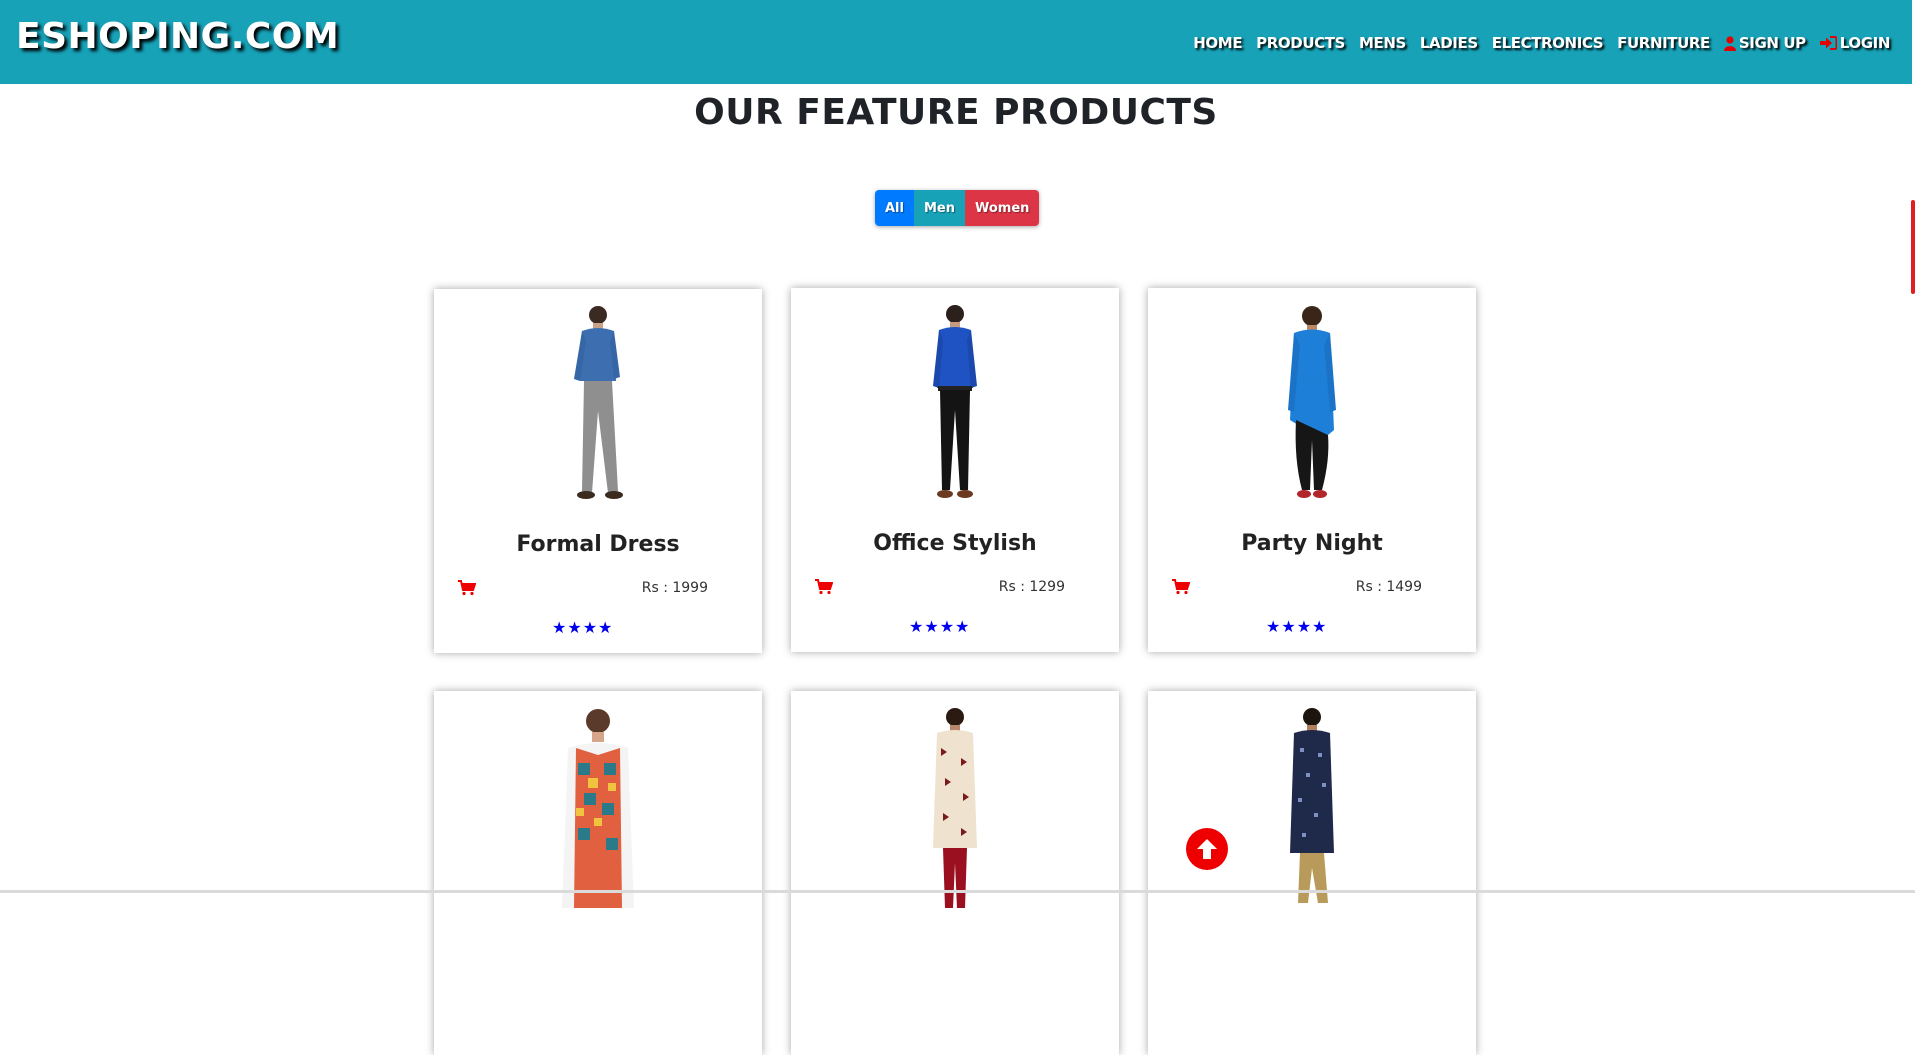  What do you see at coordinates (1865, 43) in the screenshot?
I see `nav-login-label: LOGIN` at bounding box center [1865, 43].